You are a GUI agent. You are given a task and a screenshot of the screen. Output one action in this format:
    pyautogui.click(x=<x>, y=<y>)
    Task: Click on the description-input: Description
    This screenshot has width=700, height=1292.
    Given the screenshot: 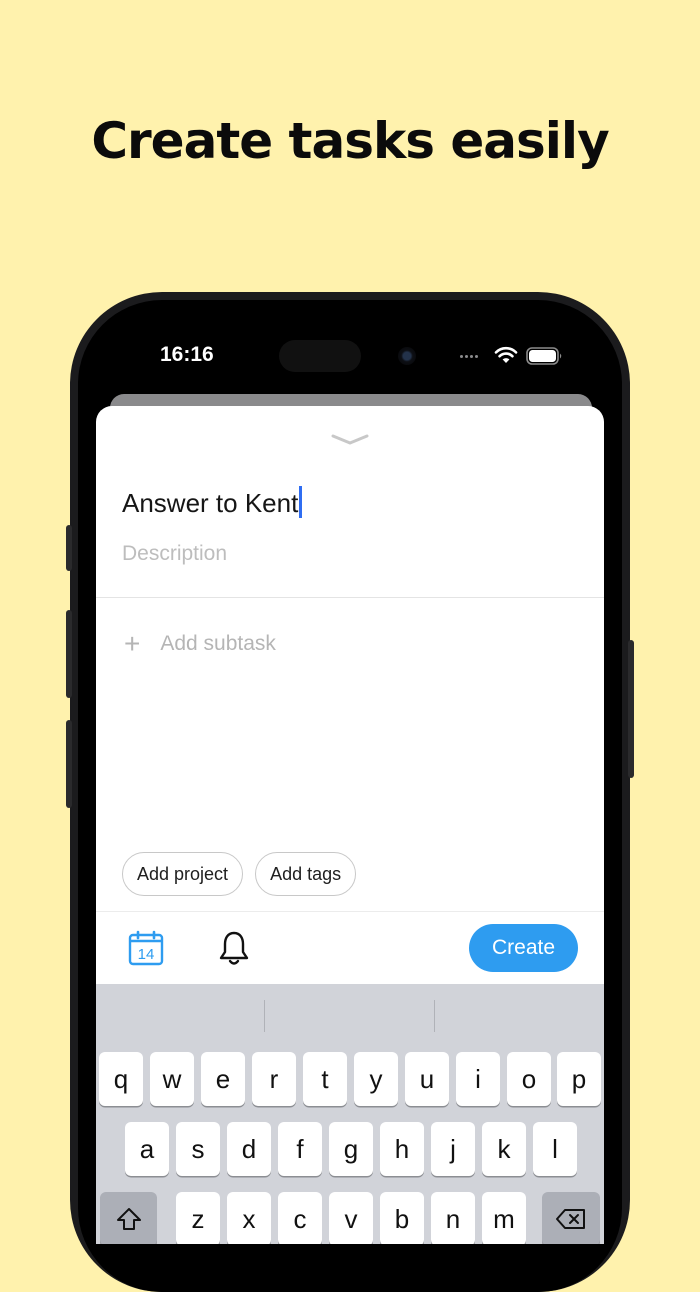 What is the action you would take?
    pyautogui.click(x=174, y=554)
    